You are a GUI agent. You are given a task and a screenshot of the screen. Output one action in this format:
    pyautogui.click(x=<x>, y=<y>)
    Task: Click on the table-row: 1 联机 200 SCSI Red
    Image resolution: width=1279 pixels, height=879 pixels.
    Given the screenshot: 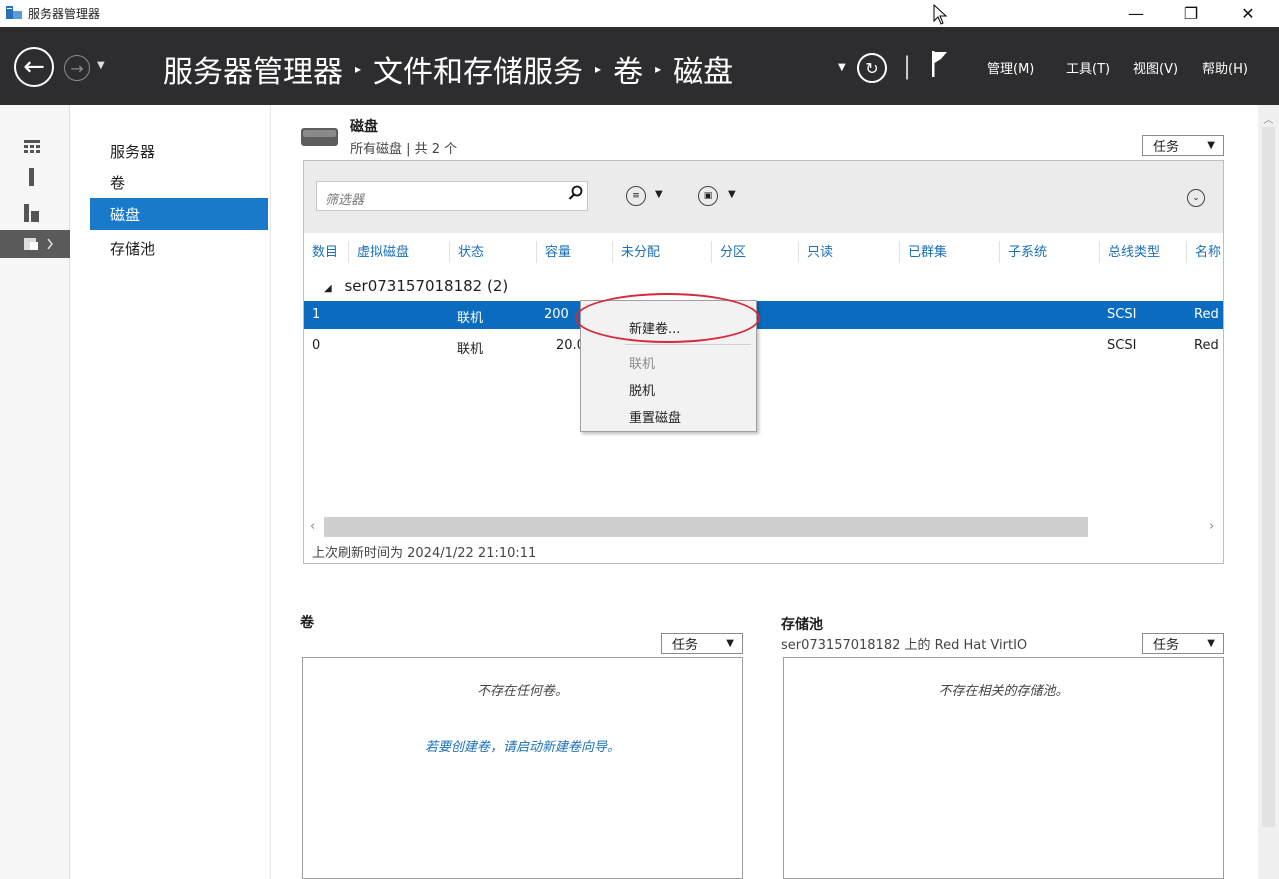 What is the action you would take?
    pyautogui.click(x=763, y=315)
    